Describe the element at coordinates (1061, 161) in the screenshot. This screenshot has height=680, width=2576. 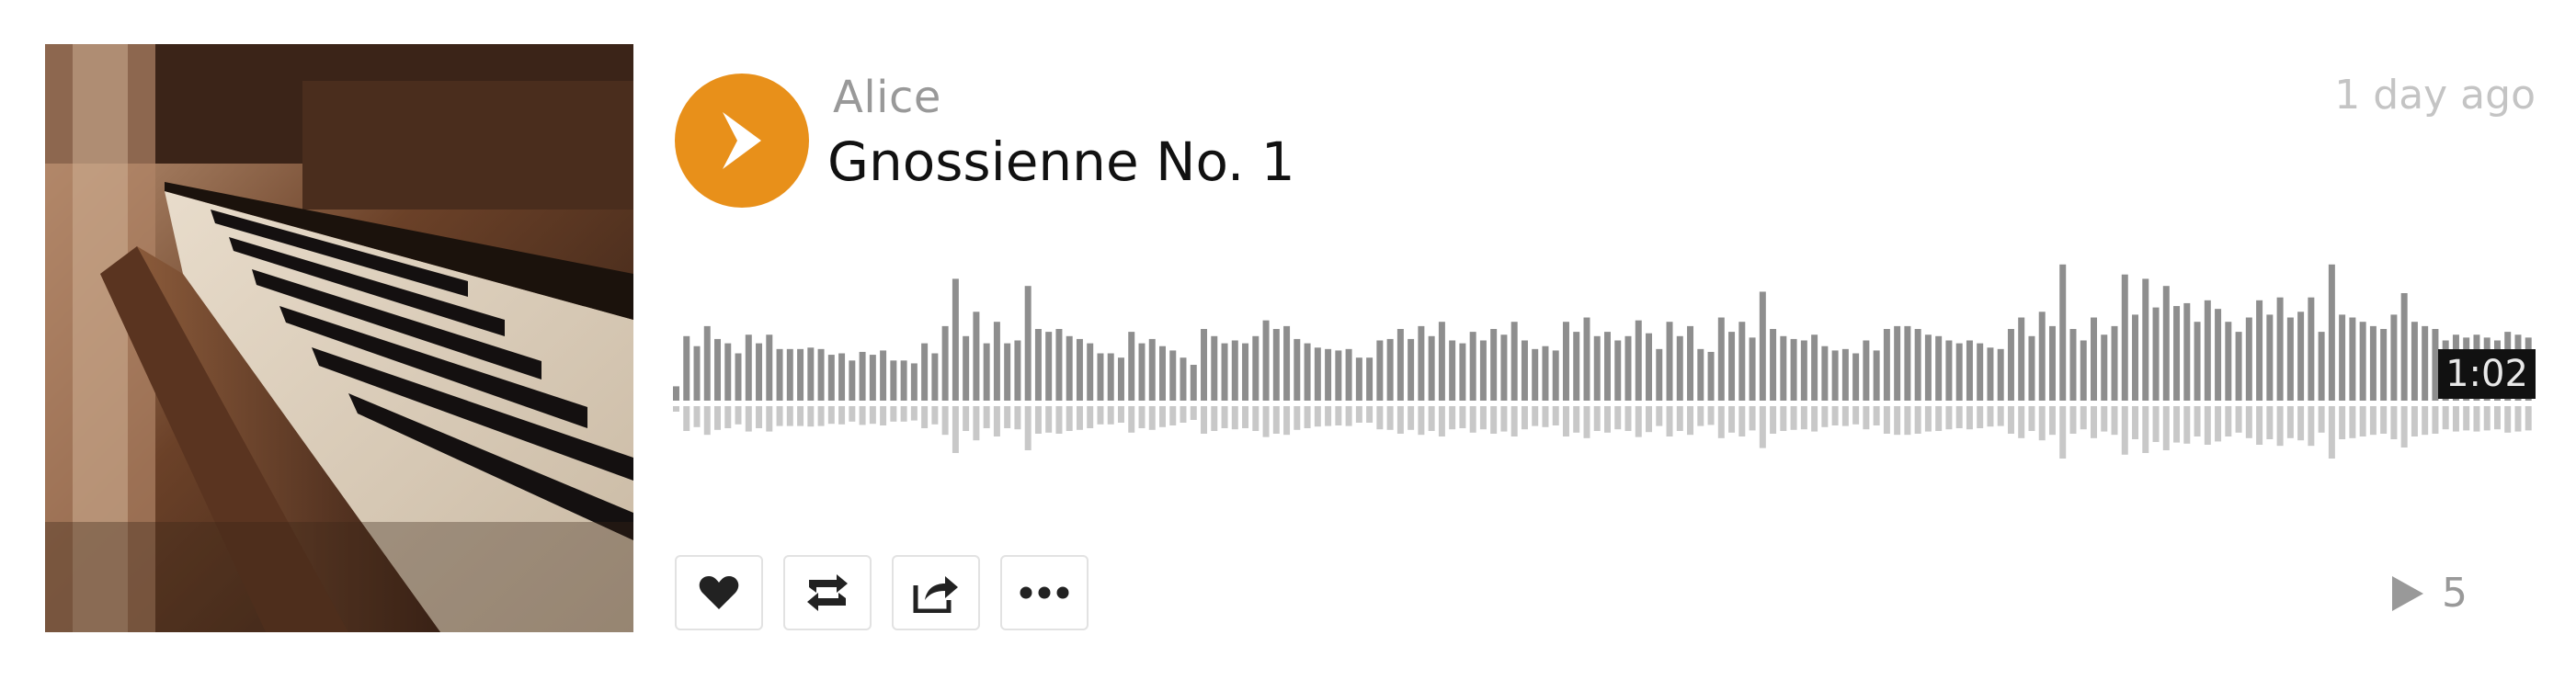
I see `track-title: Gnossienne No. 1` at that location.